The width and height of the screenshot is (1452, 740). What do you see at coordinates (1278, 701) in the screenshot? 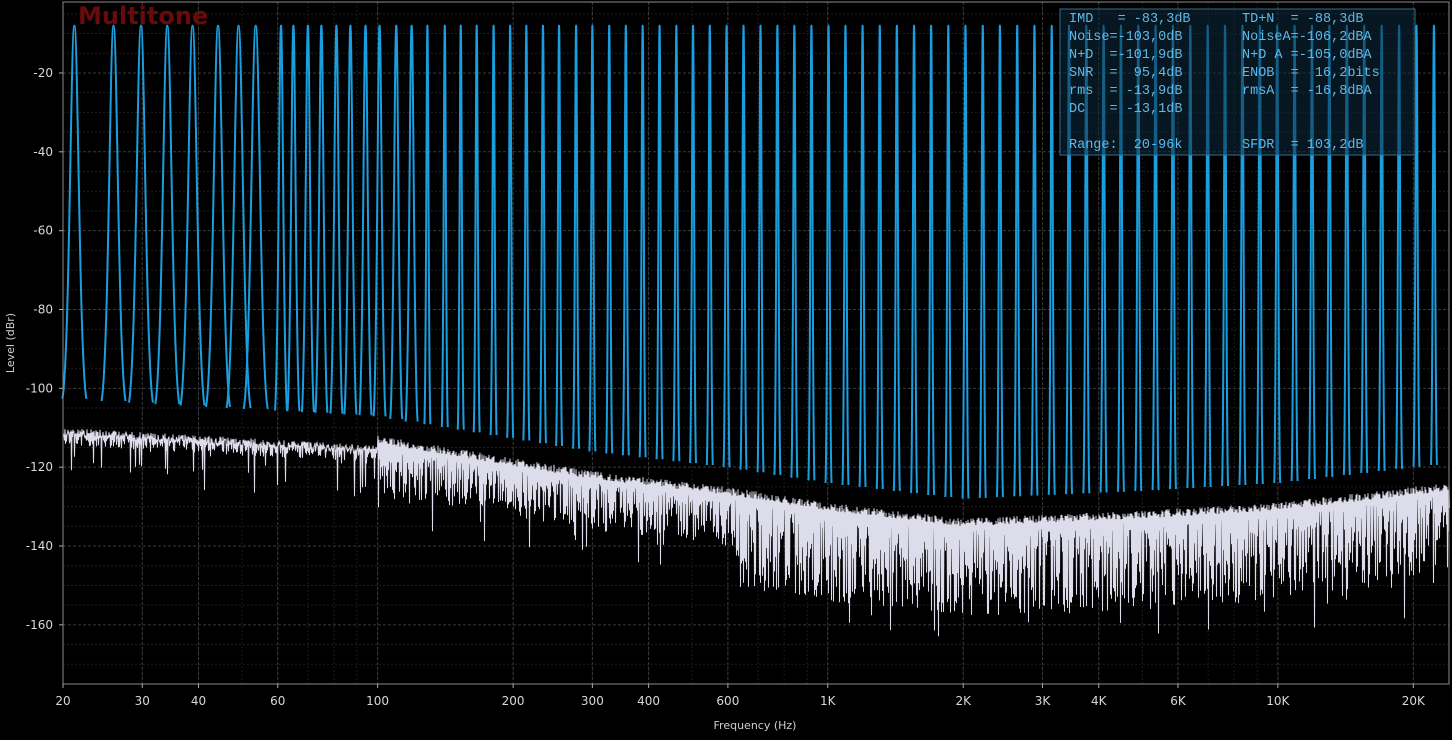
I see `x-tick-label: 10K` at bounding box center [1278, 701].